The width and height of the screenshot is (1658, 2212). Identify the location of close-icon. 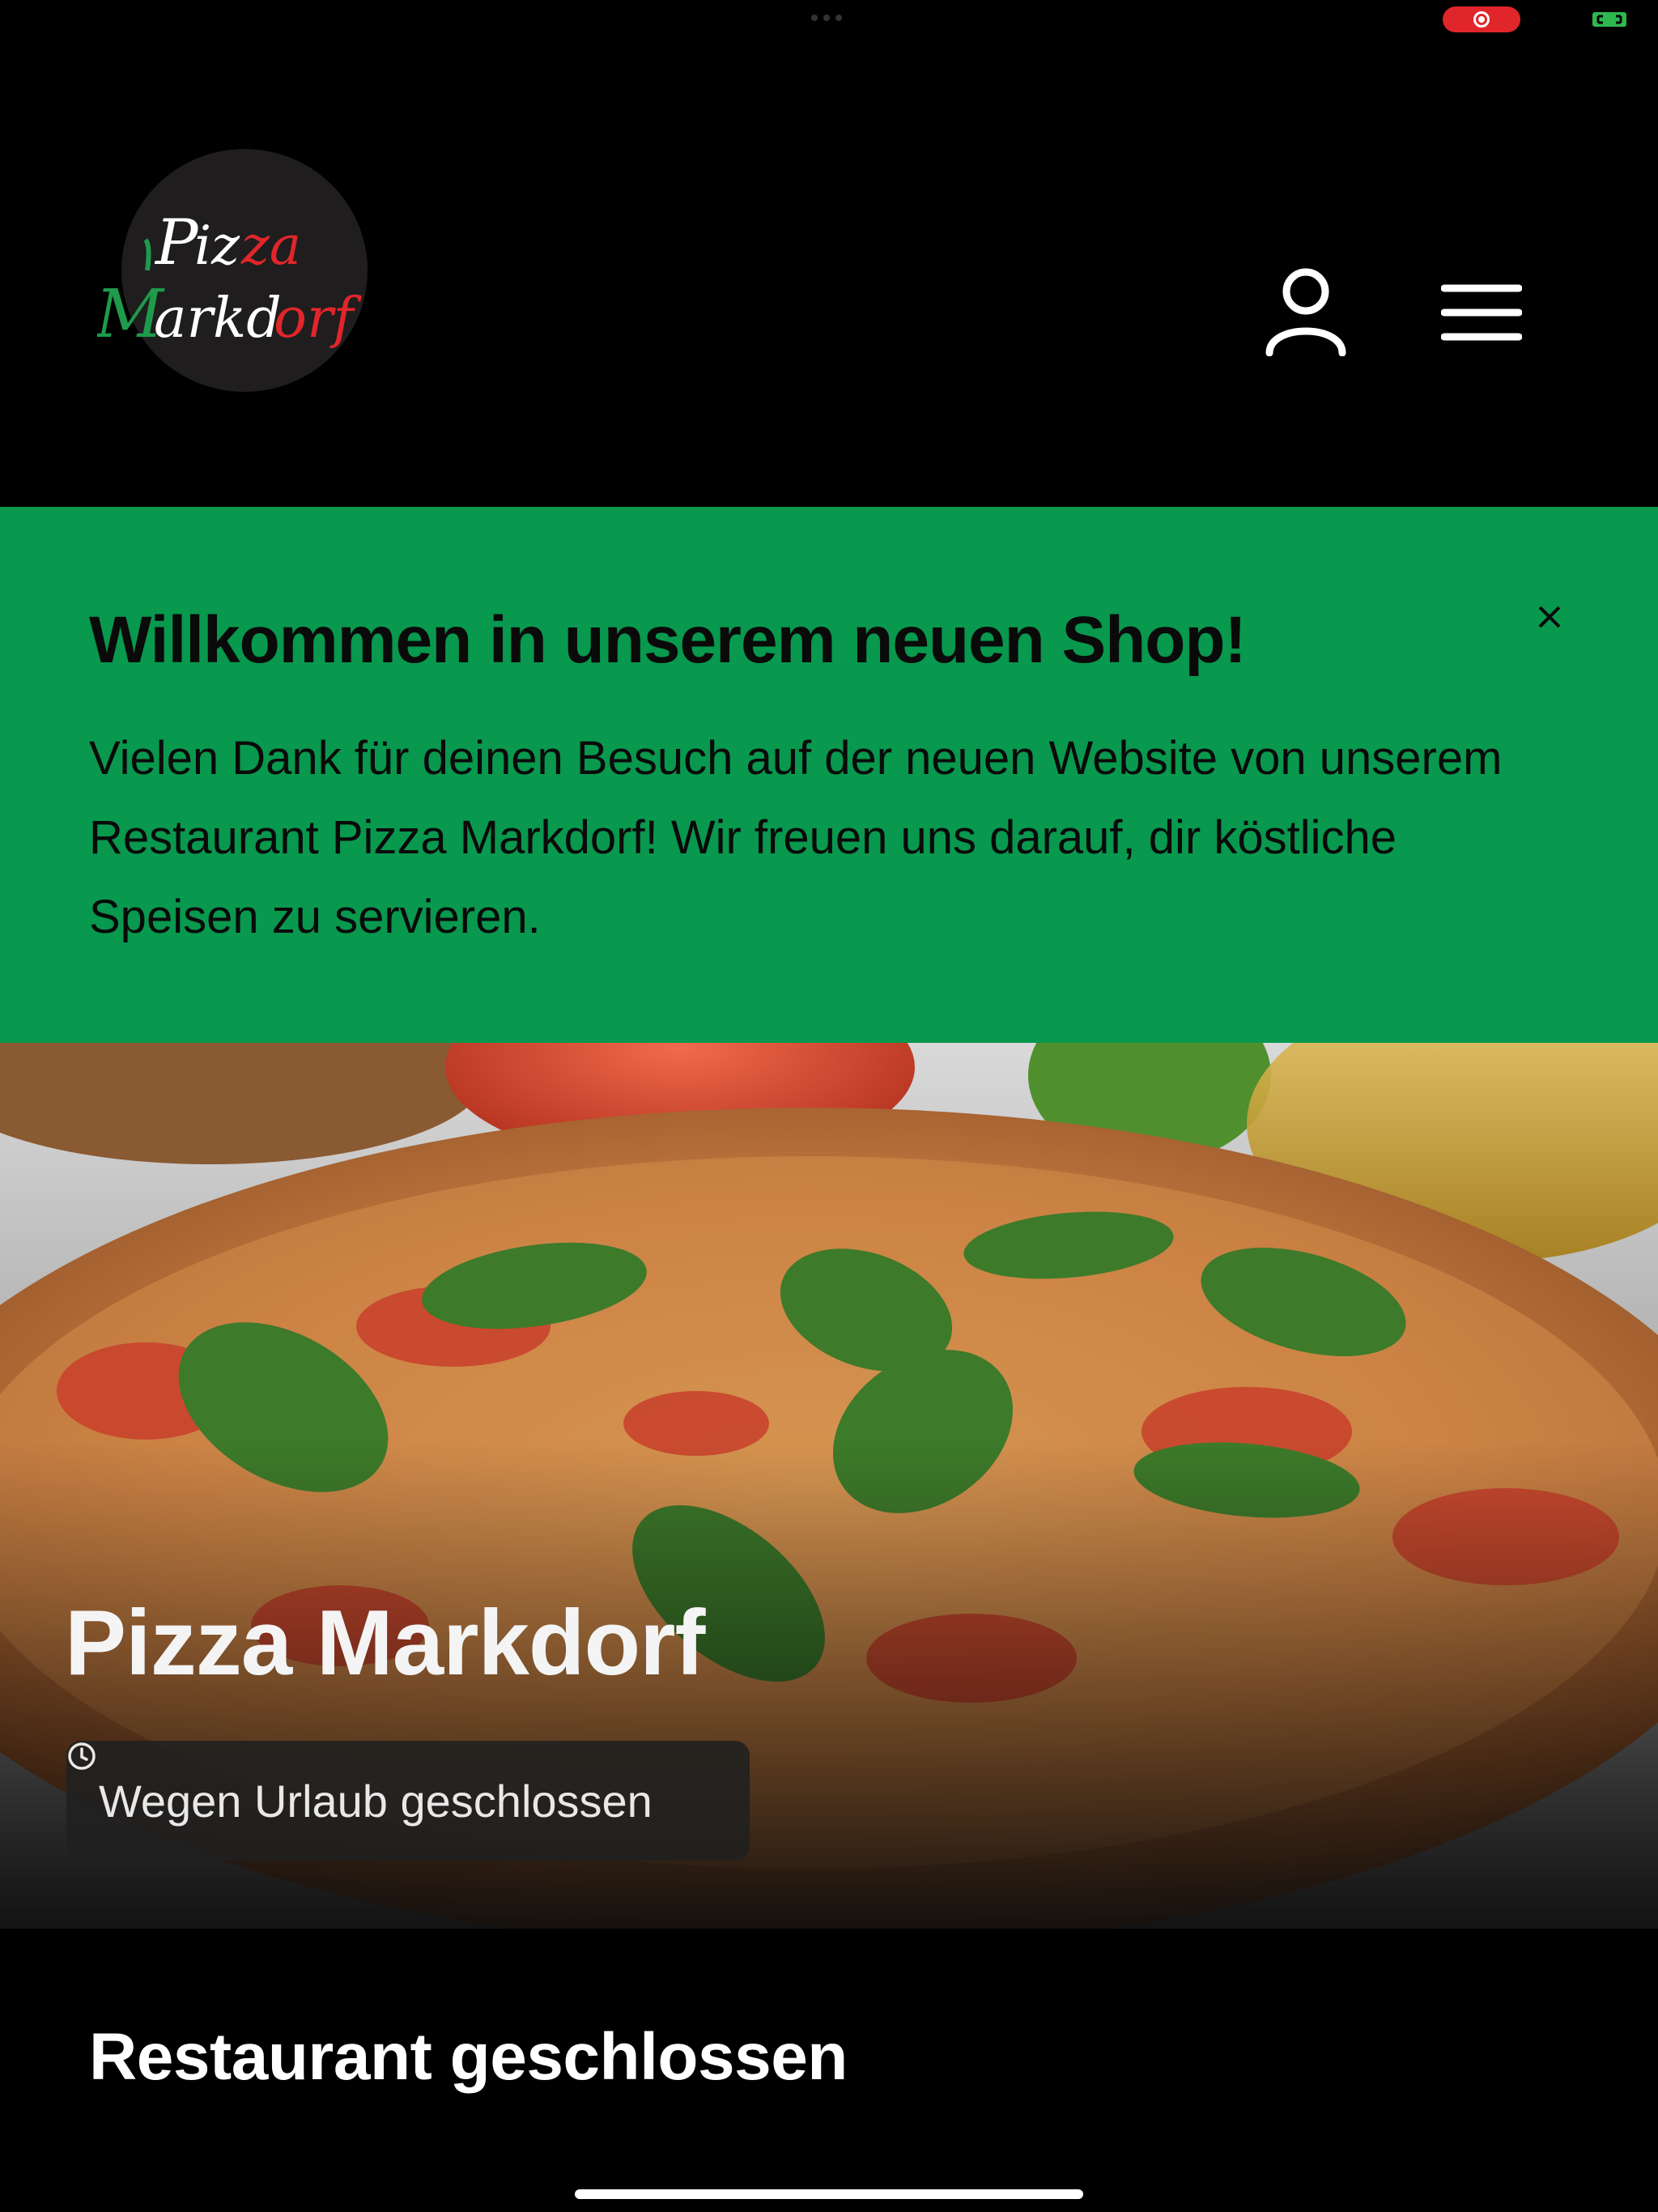
(1549, 617).